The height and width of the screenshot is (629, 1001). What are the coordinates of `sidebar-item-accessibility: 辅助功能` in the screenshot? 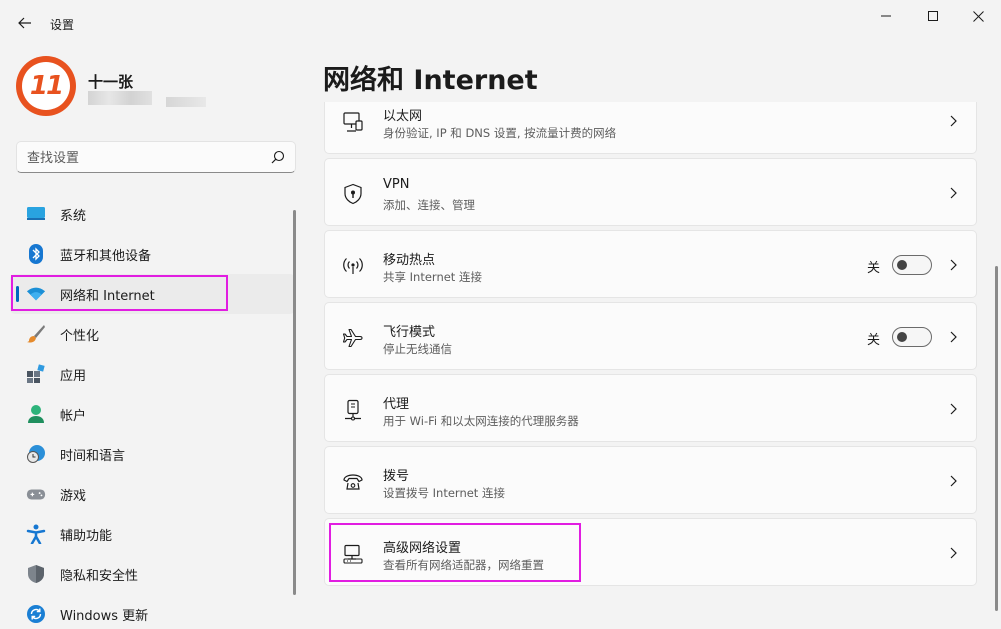 It's located at (152, 534).